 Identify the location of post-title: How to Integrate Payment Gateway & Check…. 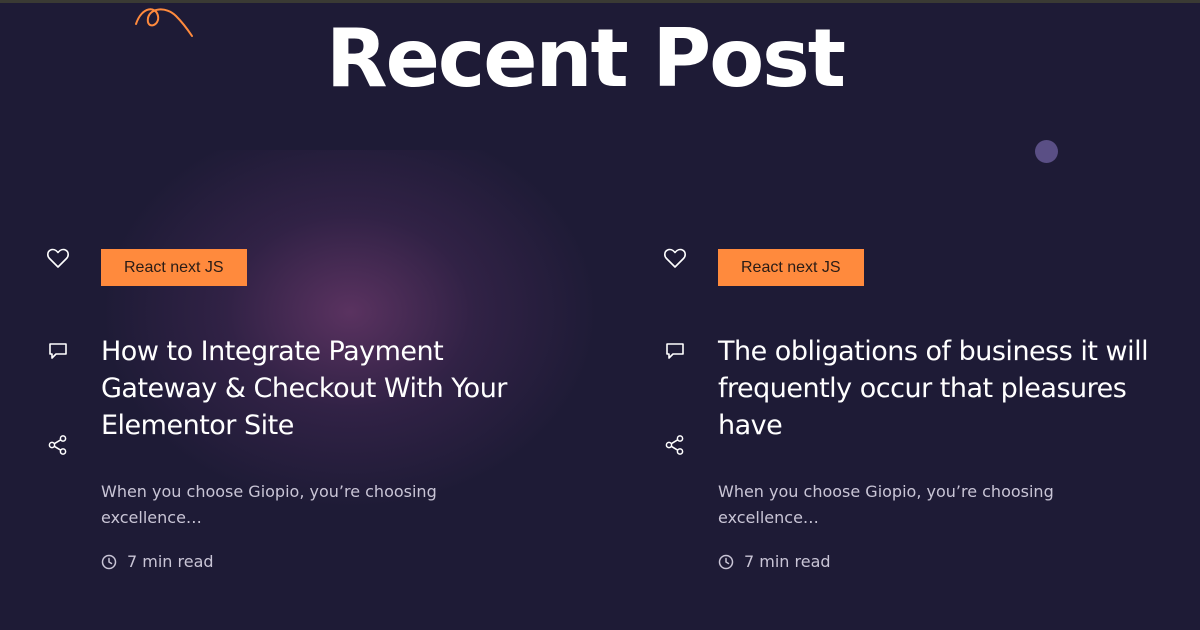
(321, 388).